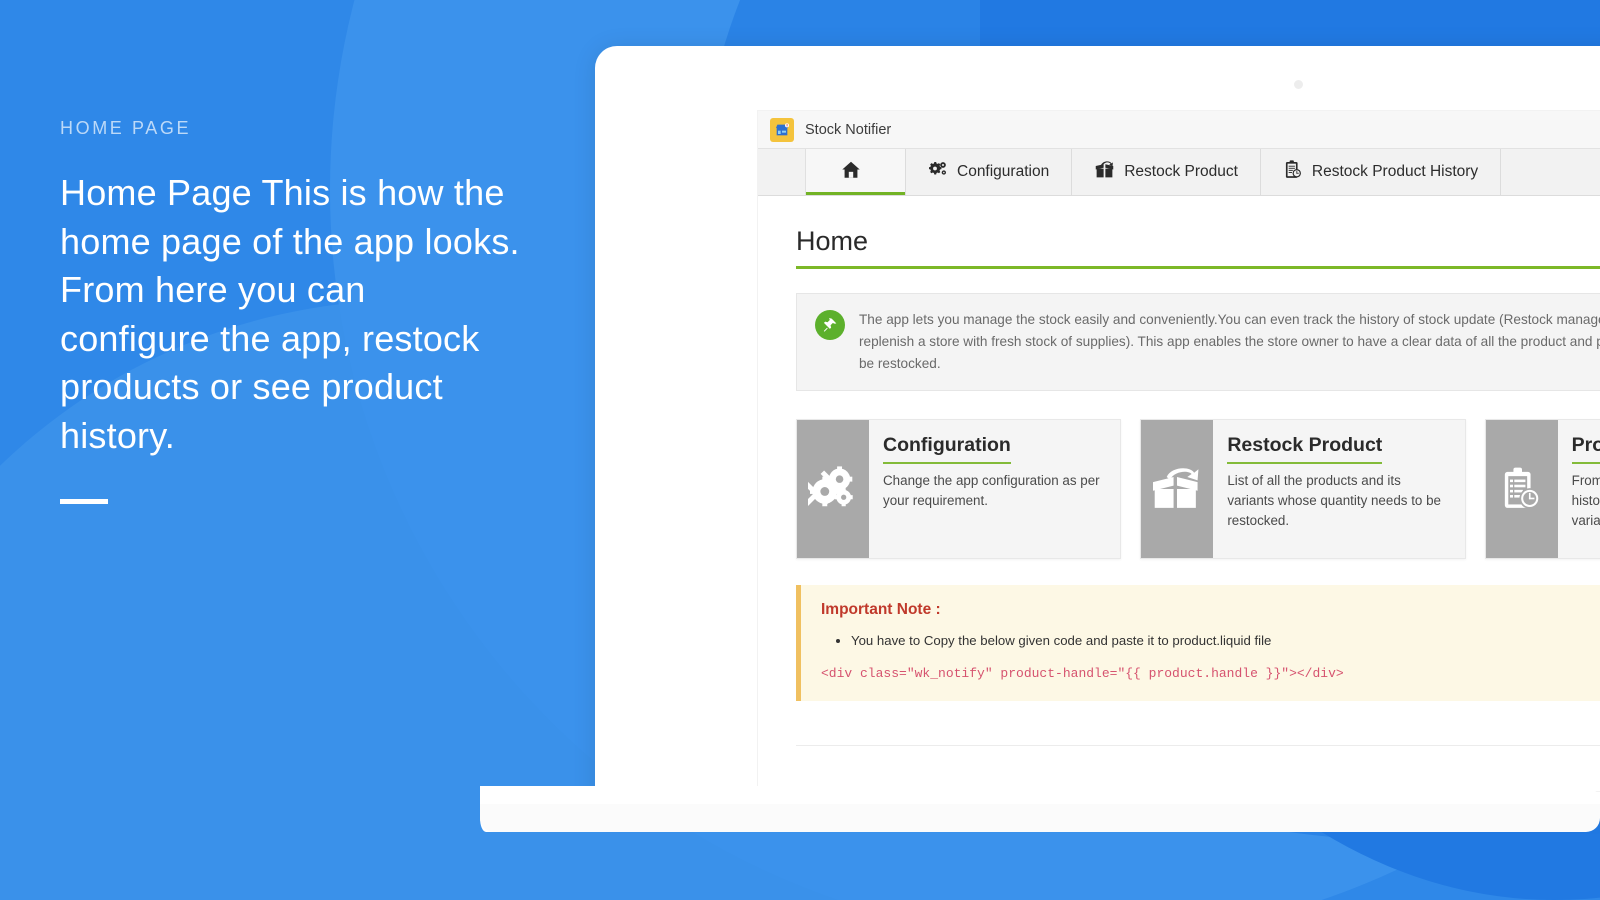 The width and height of the screenshot is (1600, 900). What do you see at coordinates (1550, 172) in the screenshot?
I see `tab-right-spacer` at bounding box center [1550, 172].